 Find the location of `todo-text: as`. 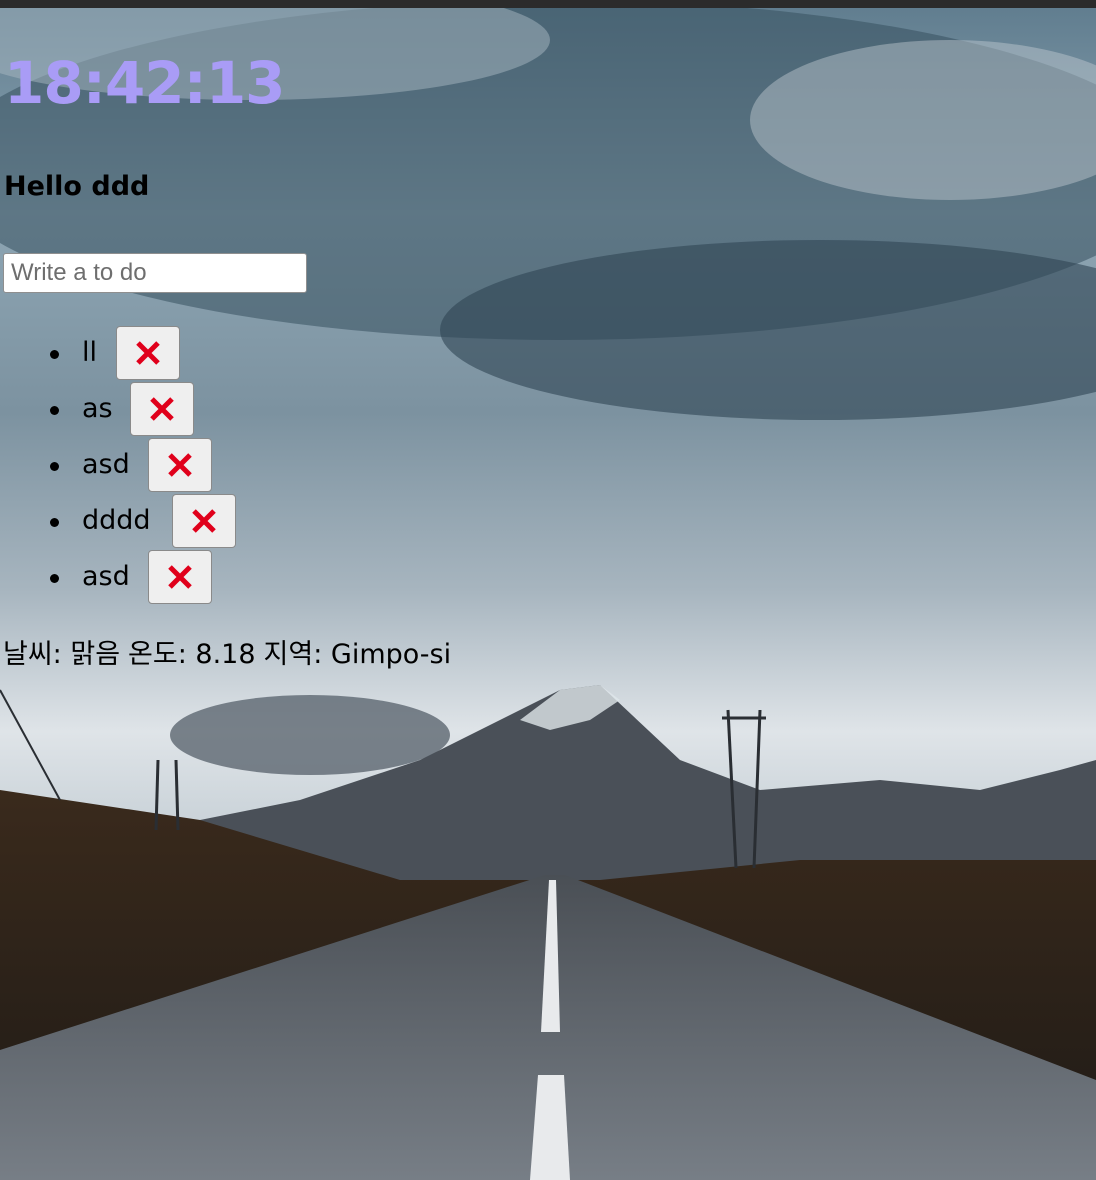

todo-text: as is located at coordinates (97, 408).